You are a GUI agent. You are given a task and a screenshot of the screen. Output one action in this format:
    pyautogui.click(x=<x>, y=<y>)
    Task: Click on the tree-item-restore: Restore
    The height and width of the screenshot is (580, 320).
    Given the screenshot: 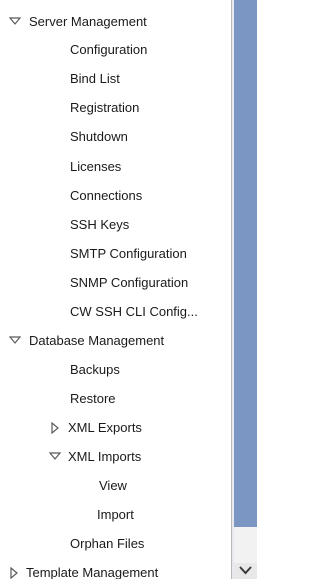 What is the action you would take?
    pyautogui.click(x=93, y=399)
    